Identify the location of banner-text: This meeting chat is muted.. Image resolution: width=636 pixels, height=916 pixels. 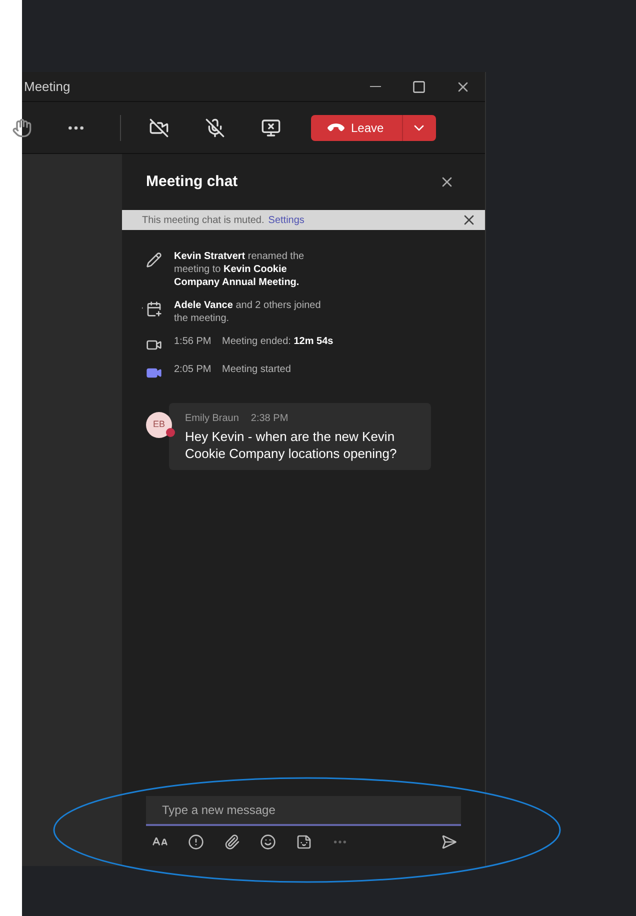
(203, 221).